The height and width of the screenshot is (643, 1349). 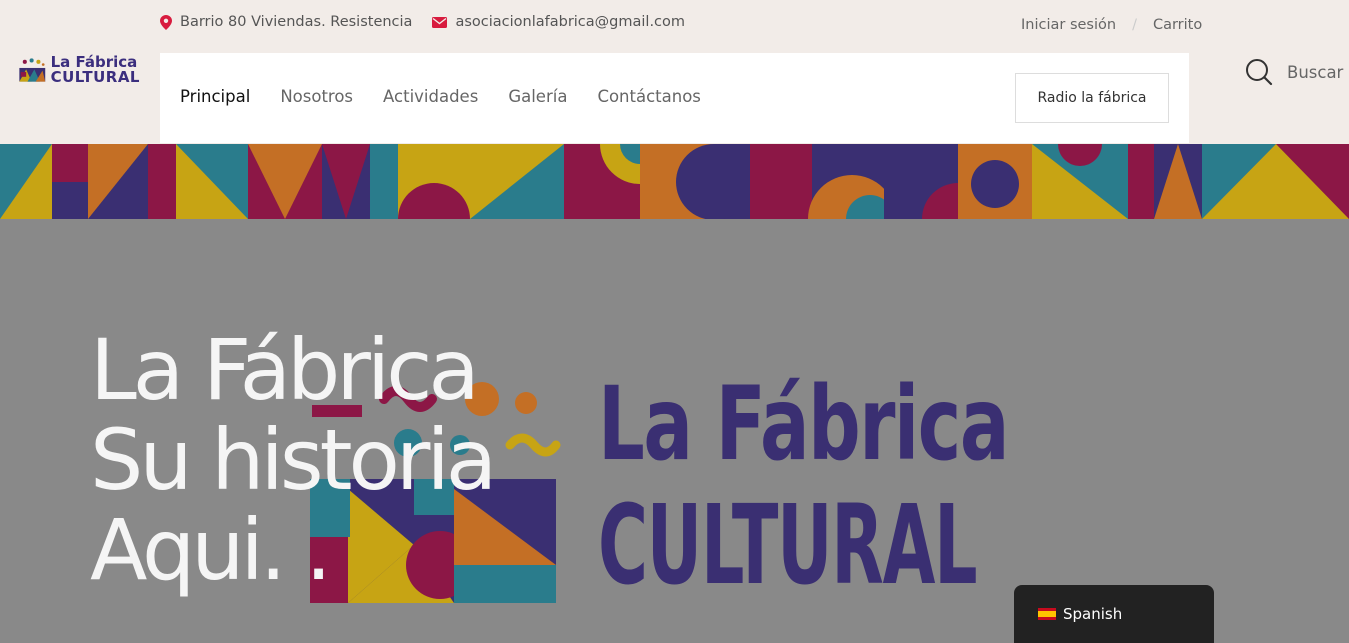 I want to click on search-button: Buscar, so click(x=1294, y=72).